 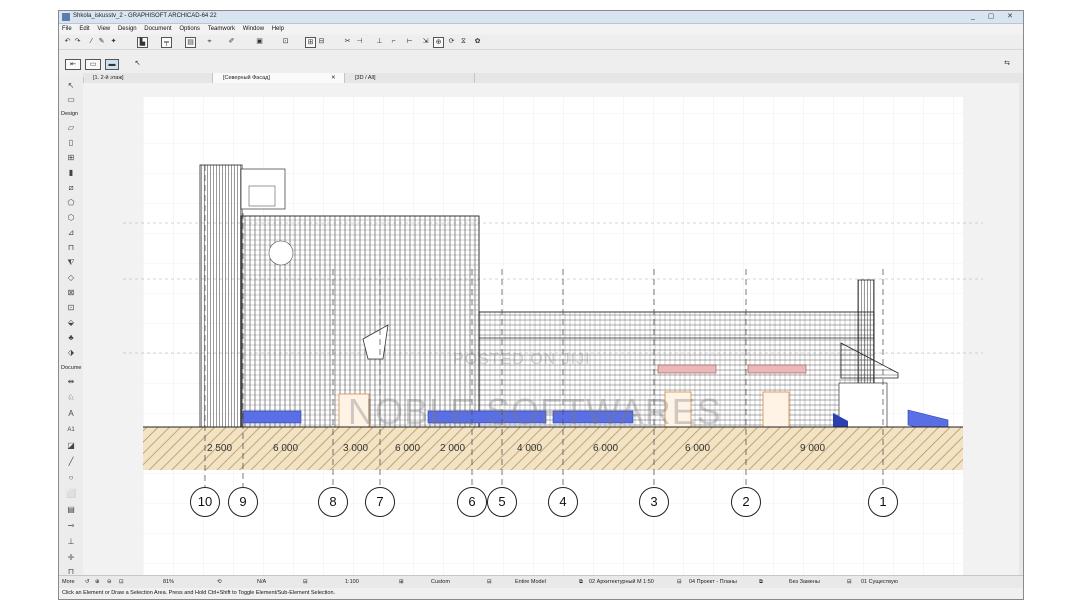 I want to click on pen-set-value: Custom, so click(x=440, y=582).